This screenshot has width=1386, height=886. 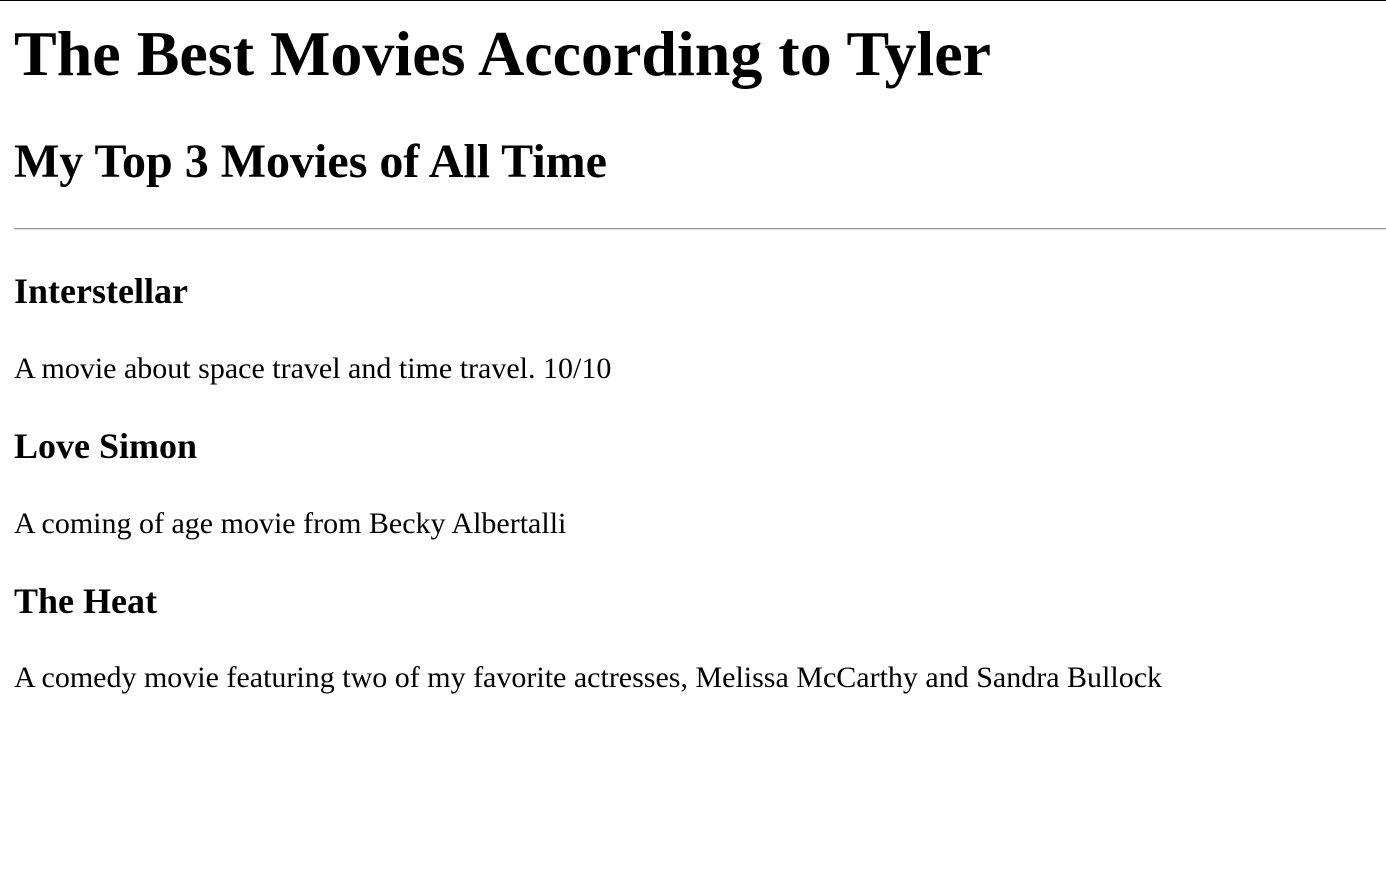 What do you see at coordinates (310, 161) in the screenshot?
I see `page-subtitle: My Top 3 Movies of All Time` at bounding box center [310, 161].